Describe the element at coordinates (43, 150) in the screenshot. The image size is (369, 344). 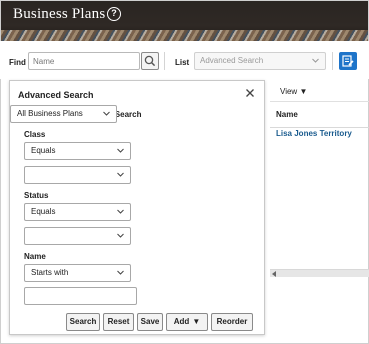
I see `class-operator-value: Equals` at that location.